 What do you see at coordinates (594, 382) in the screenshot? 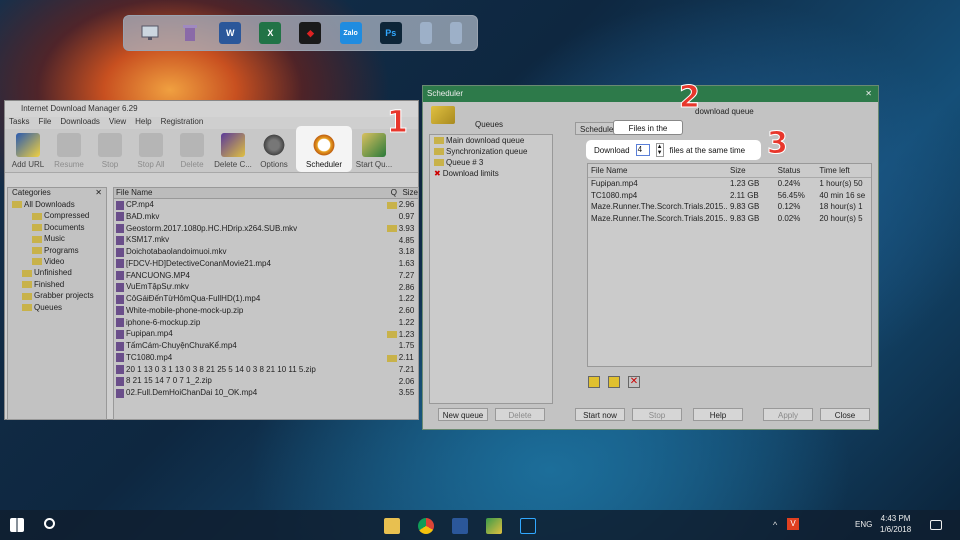
I see `move-down-icon` at bounding box center [594, 382].